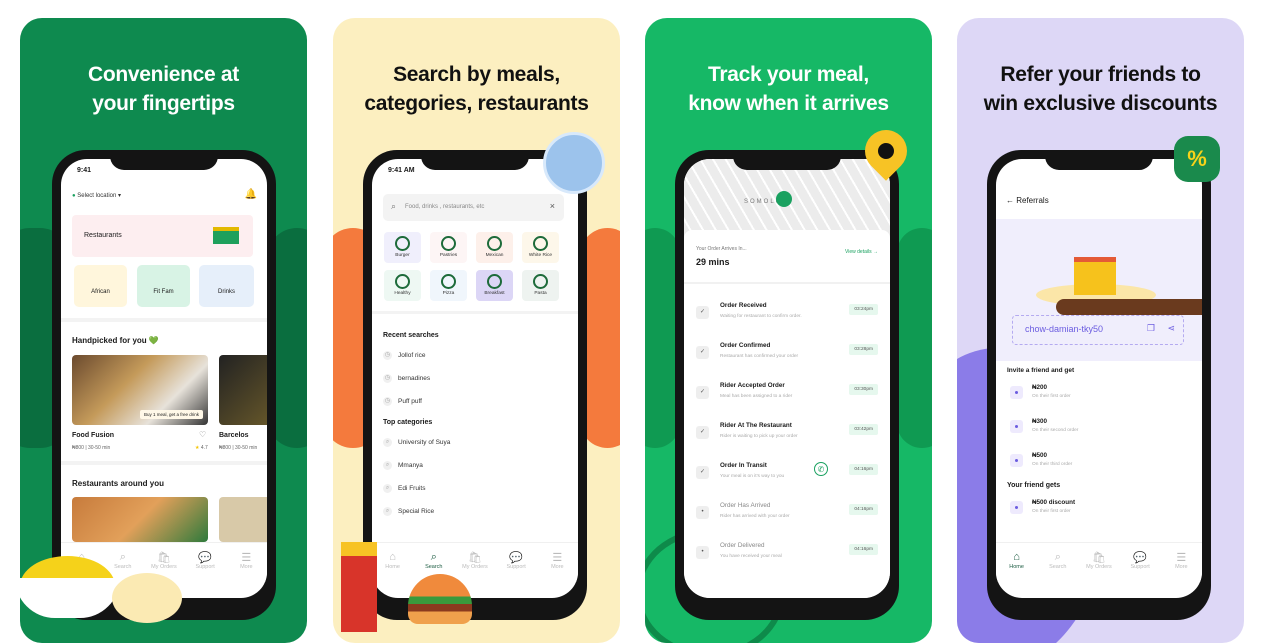 Image resolution: width=1263 pixels, height=643 pixels. What do you see at coordinates (1197, 159) in the screenshot?
I see `discount-badge: %` at bounding box center [1197, 159].